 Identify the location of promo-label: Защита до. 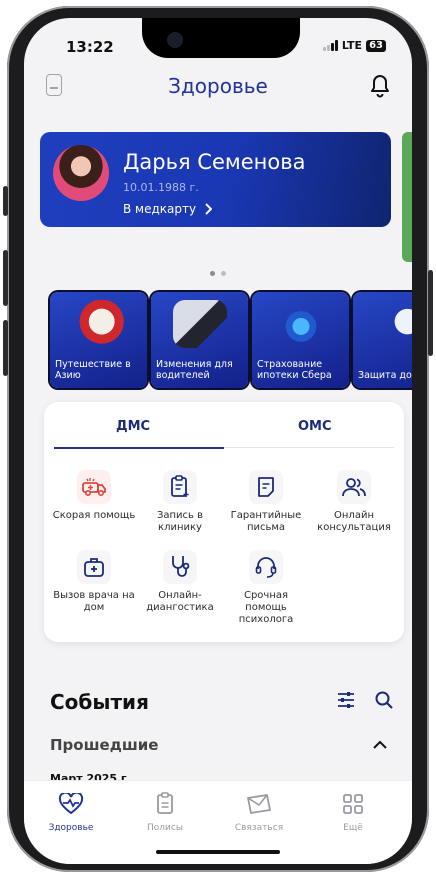
(385, 375).